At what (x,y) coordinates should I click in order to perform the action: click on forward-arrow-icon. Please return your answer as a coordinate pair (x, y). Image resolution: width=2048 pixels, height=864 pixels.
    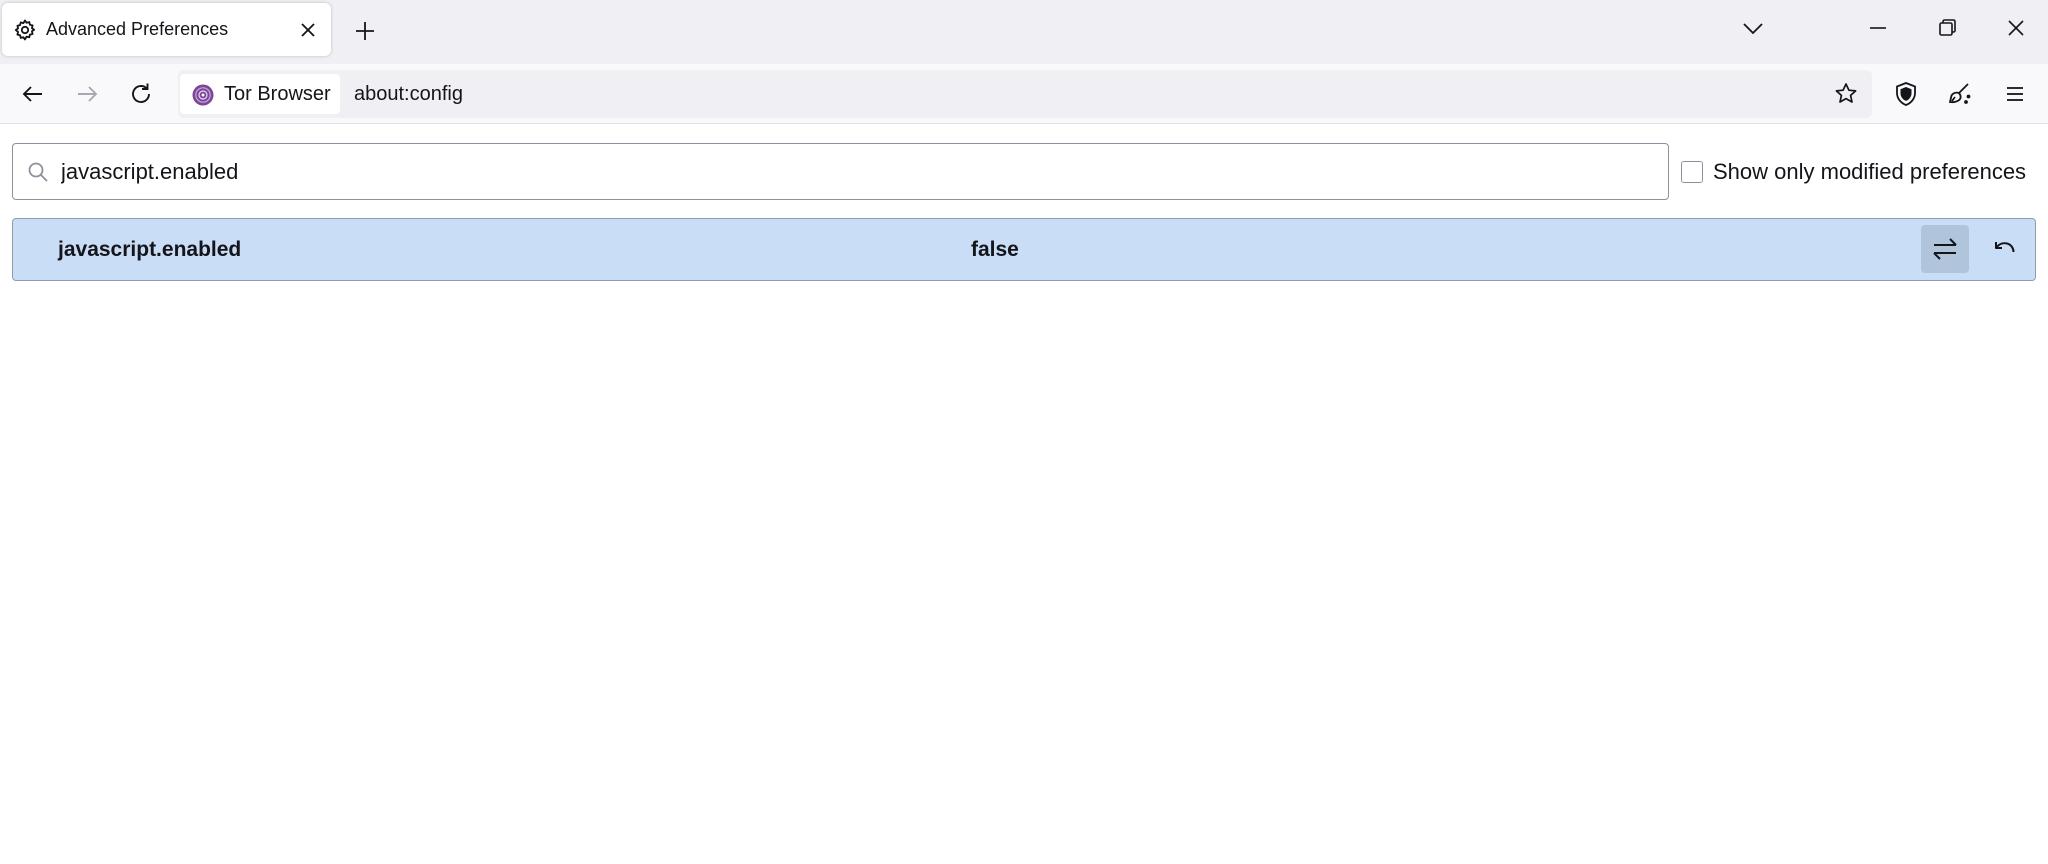
    Looking at the image, I should click on (87, 94).